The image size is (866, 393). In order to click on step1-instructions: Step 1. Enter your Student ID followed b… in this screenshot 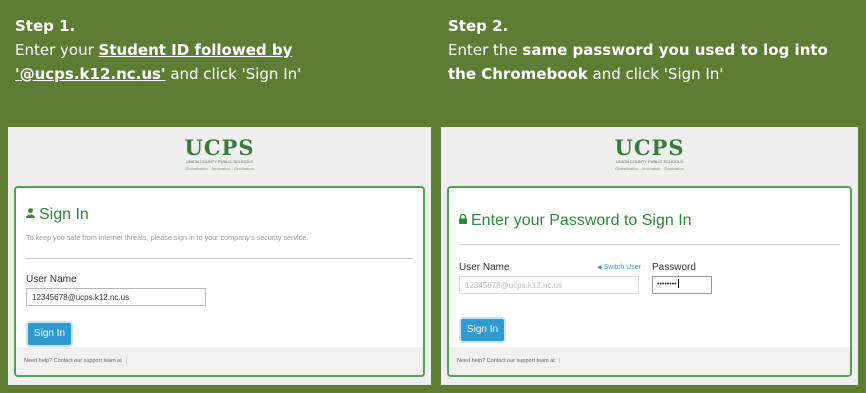, I will do `click(219, 50)`.